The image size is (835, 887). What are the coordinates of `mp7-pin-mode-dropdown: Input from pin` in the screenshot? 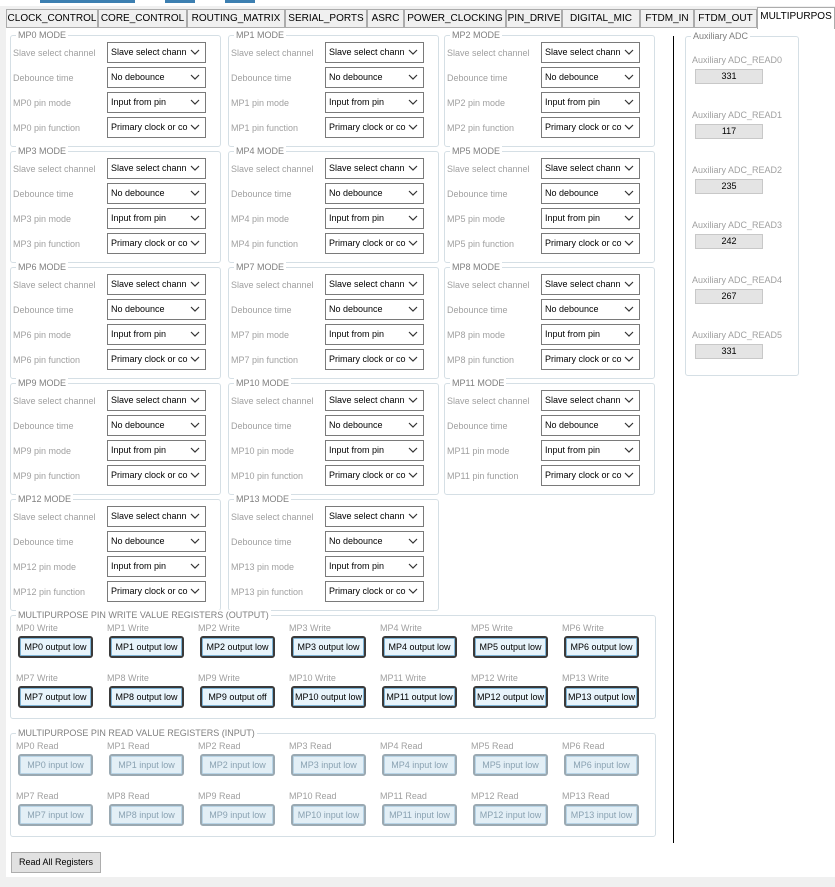 It's located at (374, 334).